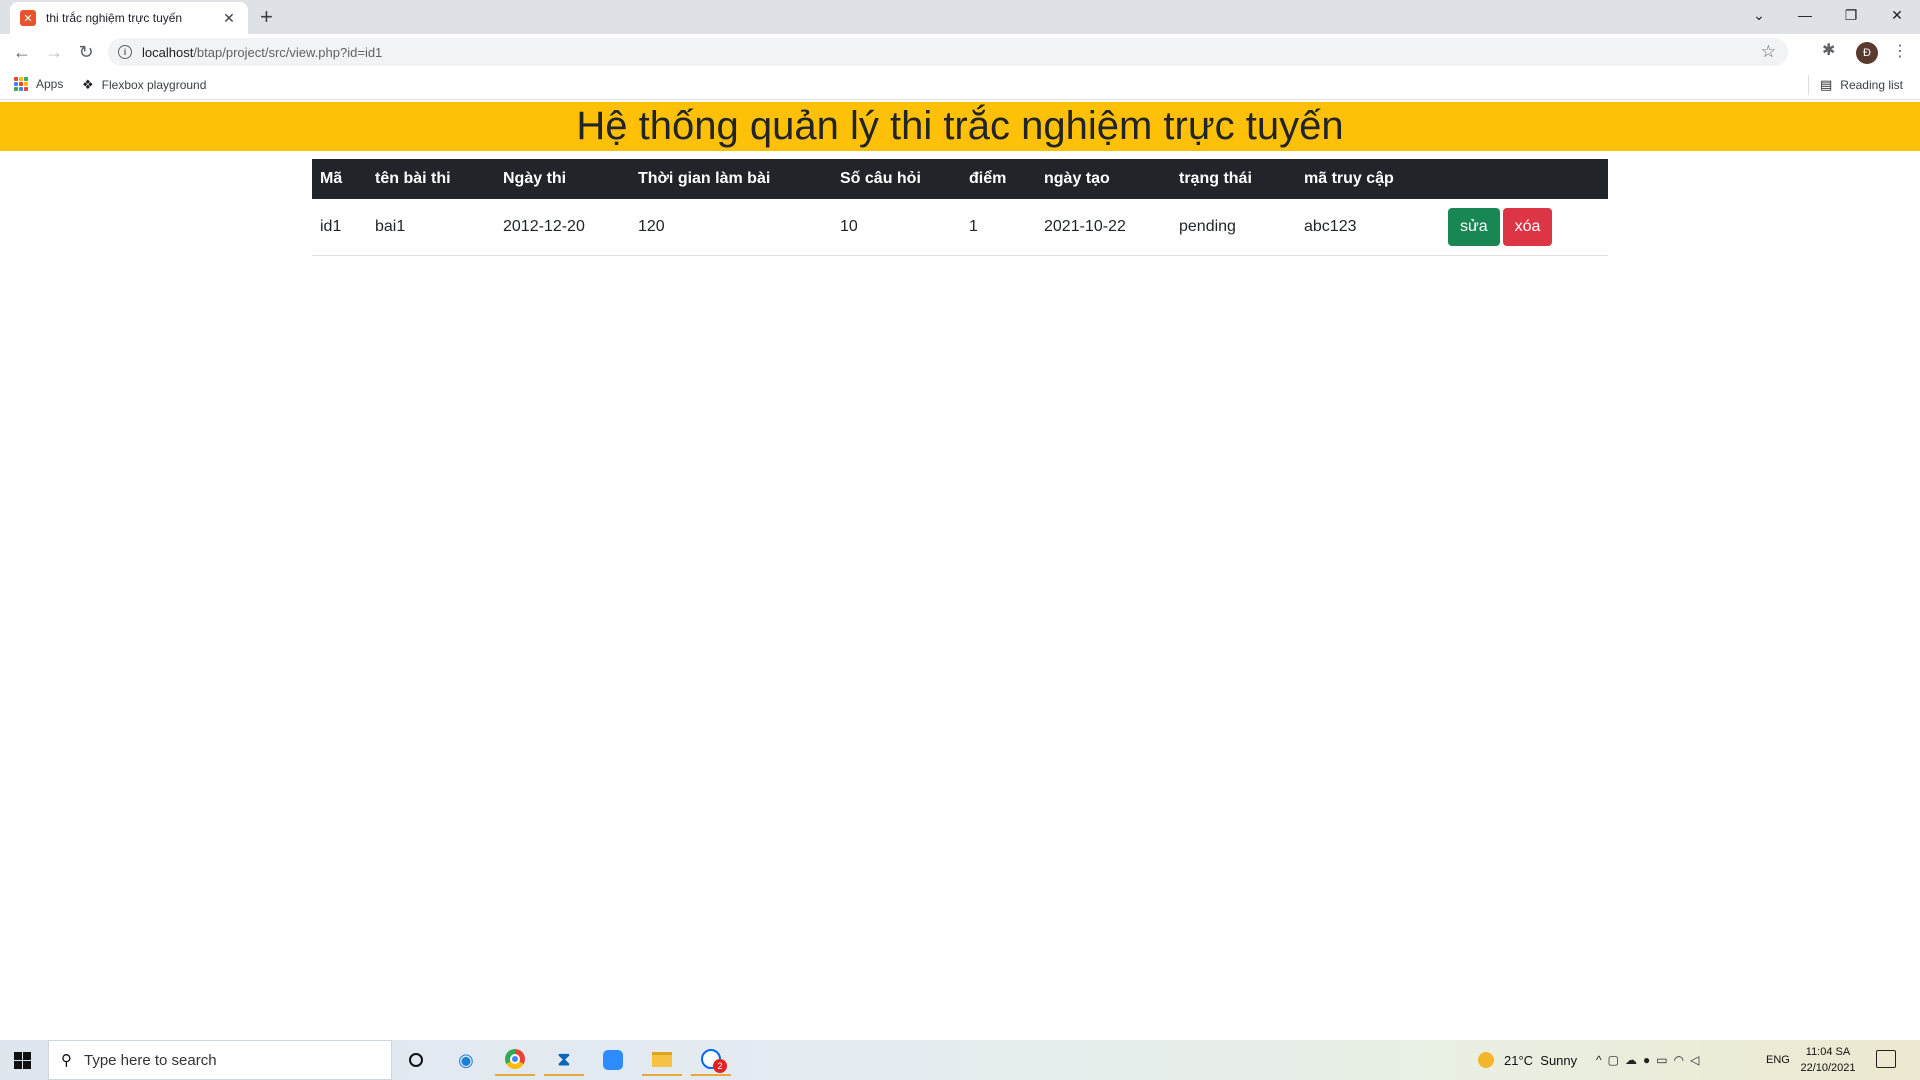  What do you see at coordinates (1768, 52) in the screenshot?
I see `bookmark-star-icon: ☆` at bounding box center [1768, 52].